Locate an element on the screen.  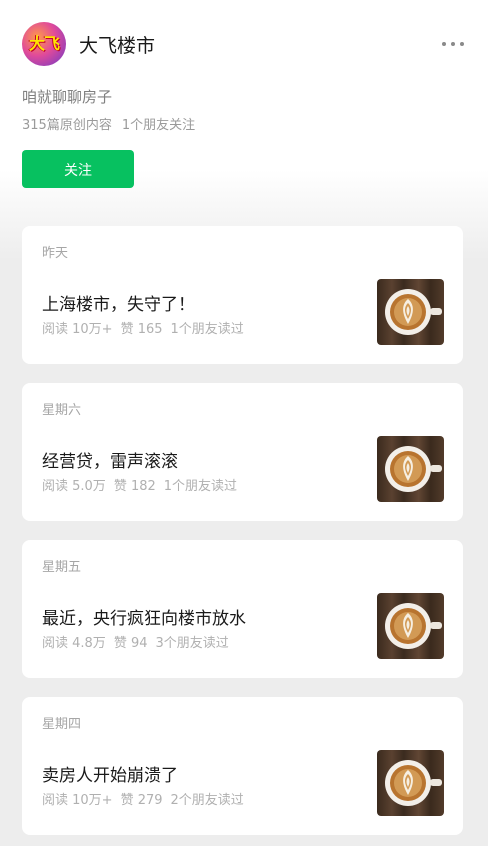
article-meta: 阅读 4.8万赞 94 3个朋友读过 is located at coordinates (135, 641).